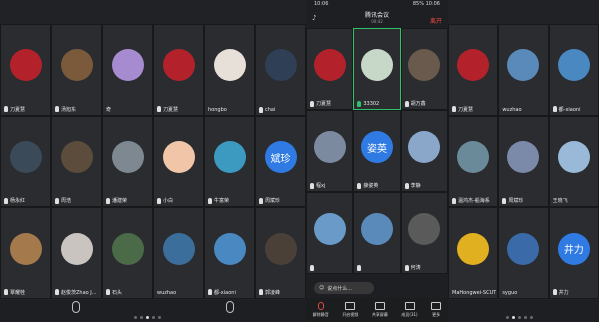 The image size is (599, 322). Describe the element at coordinates (229, 70) in the screenshot. I see `participant-tile: hongbo` at that location.